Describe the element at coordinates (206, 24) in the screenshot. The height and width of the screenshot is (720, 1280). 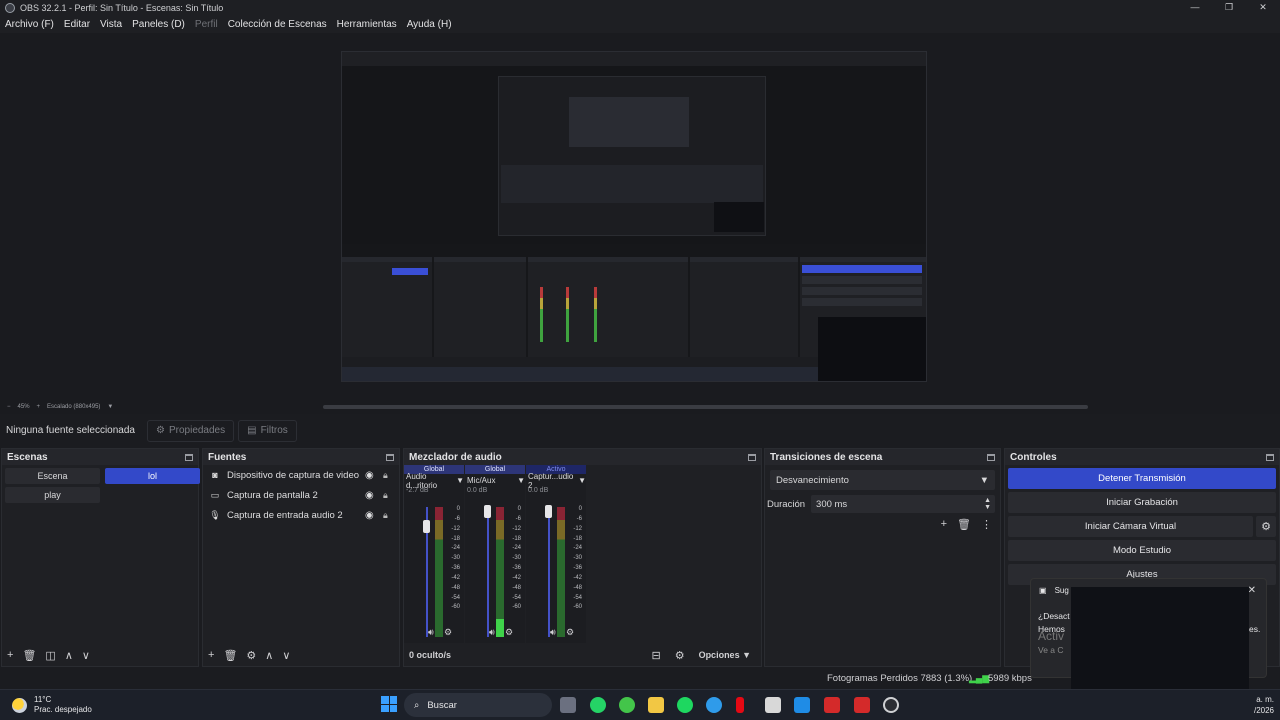
I see `menu-perfil: Perfil` at that location.